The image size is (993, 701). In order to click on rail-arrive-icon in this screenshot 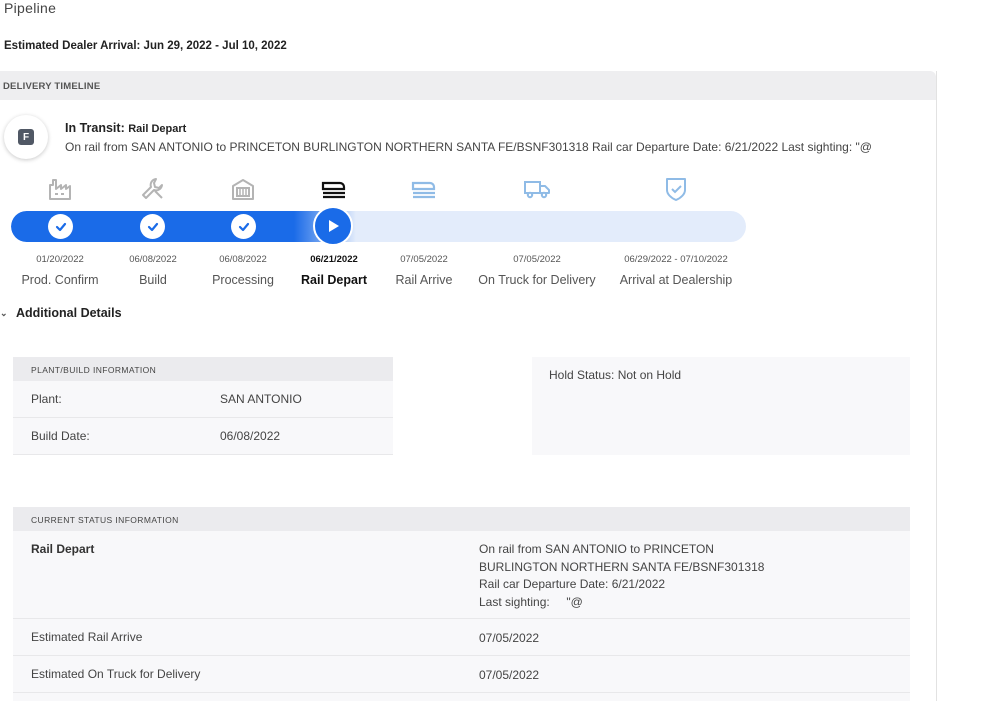, I will do `click(424, 189)`.